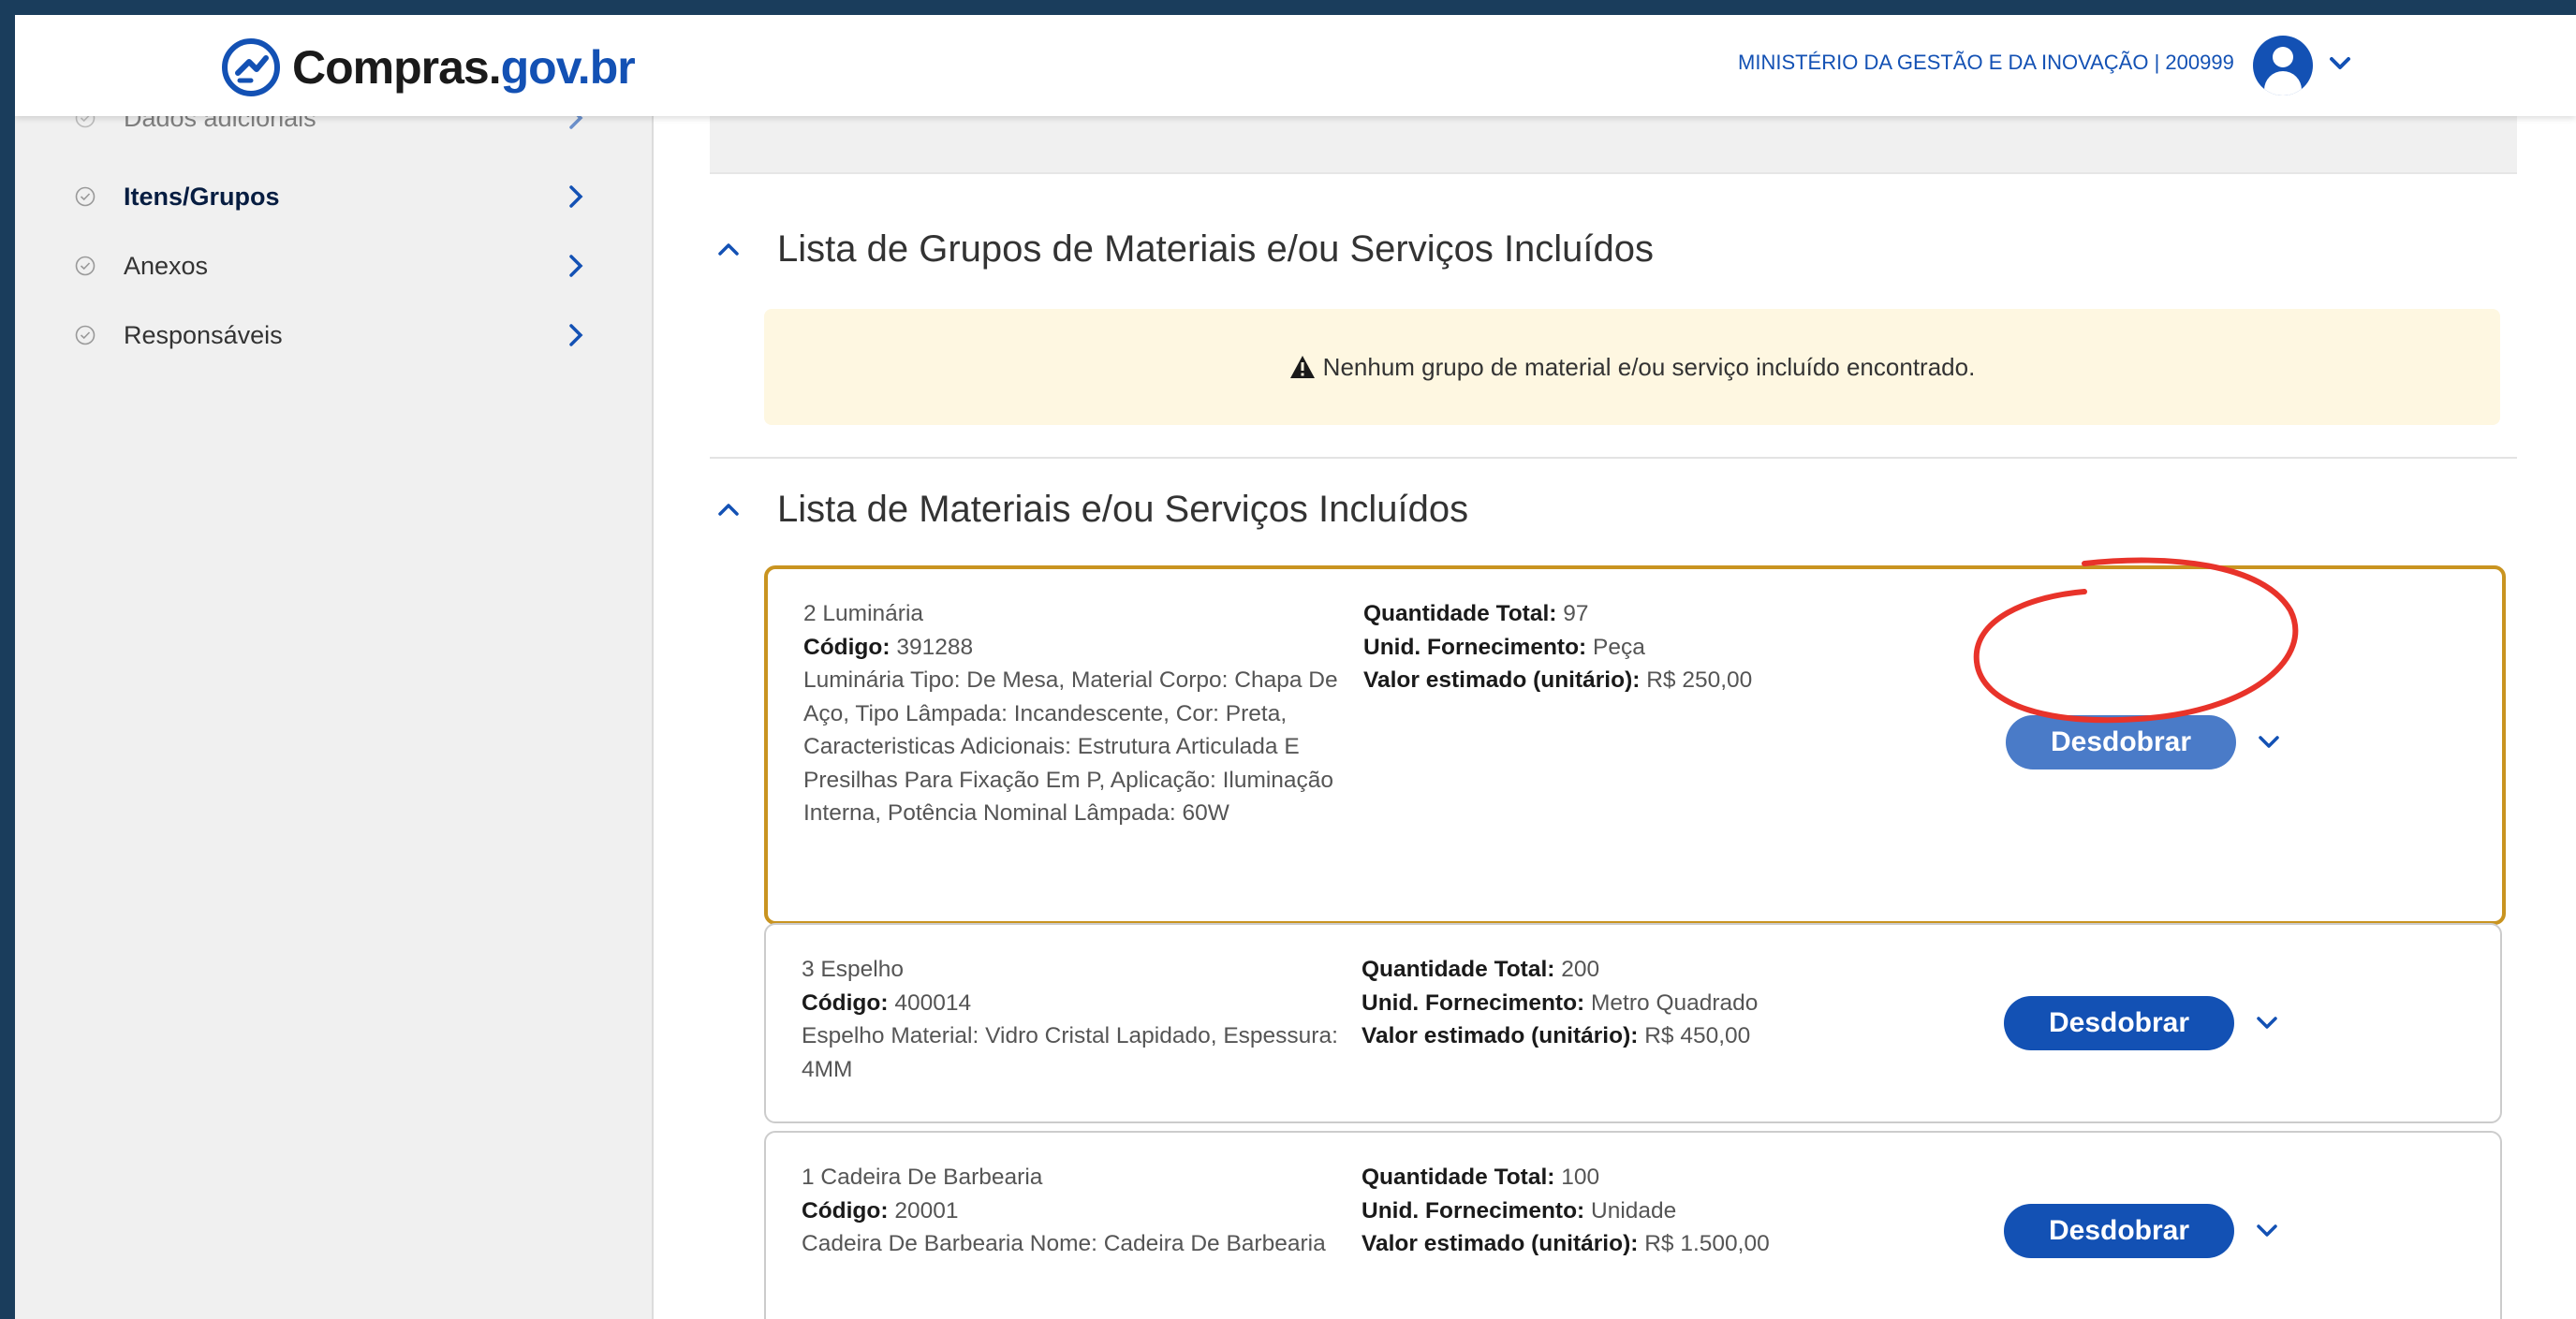  I want to click on qty-value: 97, so click(1572, 613).